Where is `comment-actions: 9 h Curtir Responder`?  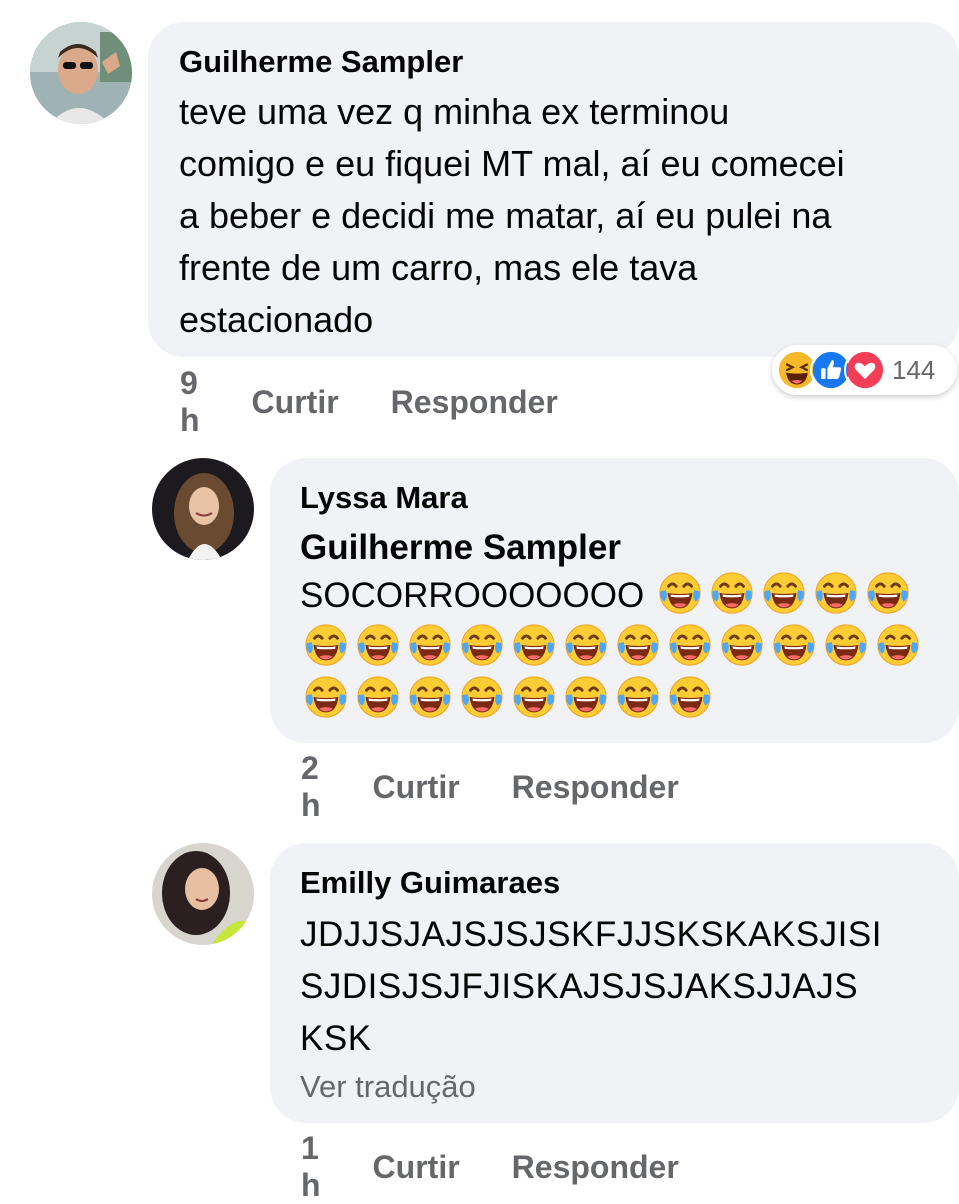
comment-actions: 9 h Curtir Responder is located at coordinates (369, 402).